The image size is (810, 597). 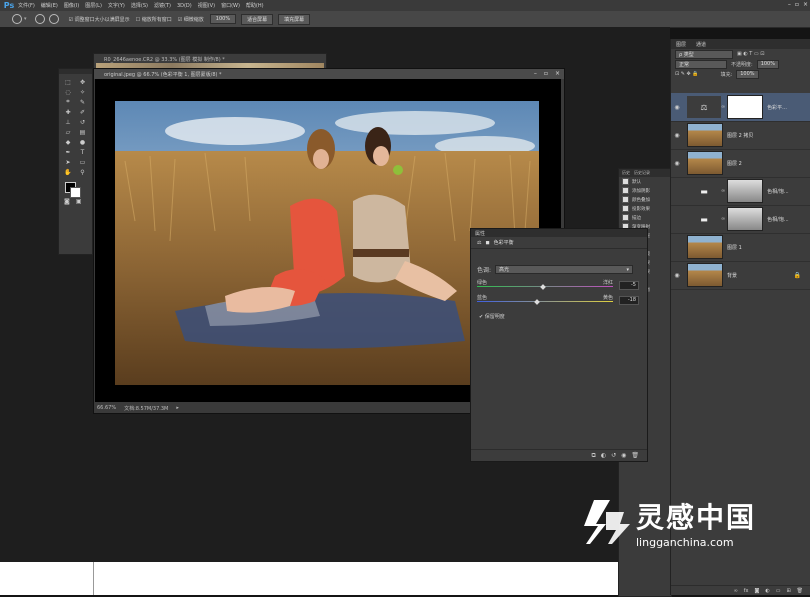 I want to click on fill-screen-button: 填充屏幕, so click(x=294, y=19).